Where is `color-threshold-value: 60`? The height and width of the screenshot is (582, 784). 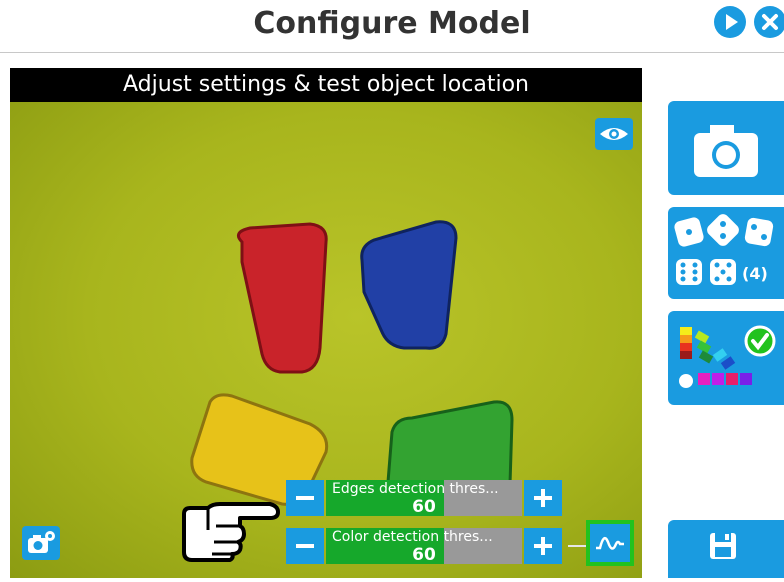 color-threshold-value: 60 is located at coordinates (424, 555).